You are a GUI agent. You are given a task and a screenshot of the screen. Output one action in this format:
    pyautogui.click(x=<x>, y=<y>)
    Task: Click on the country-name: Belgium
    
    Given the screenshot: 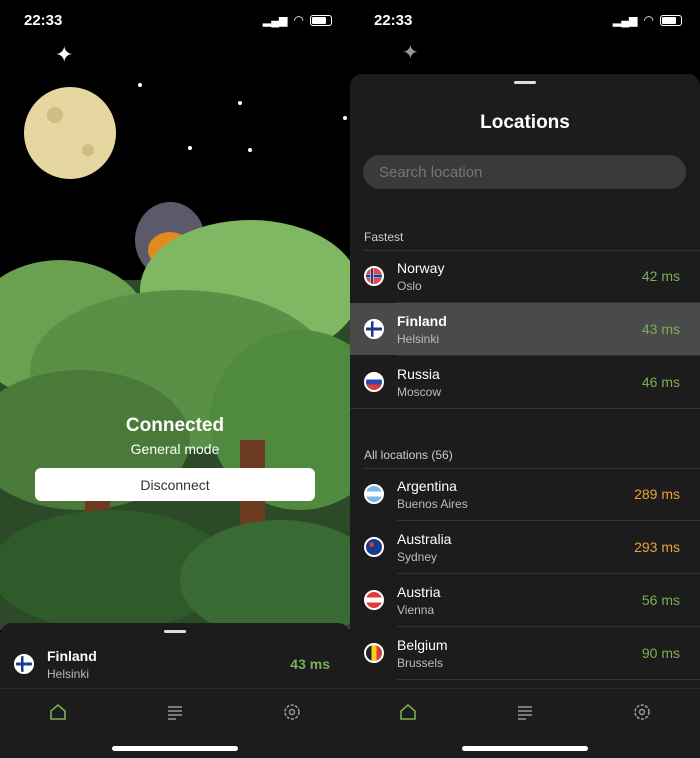 What is the action you would take?
    pyautogui.click(x=422, y=645)
    